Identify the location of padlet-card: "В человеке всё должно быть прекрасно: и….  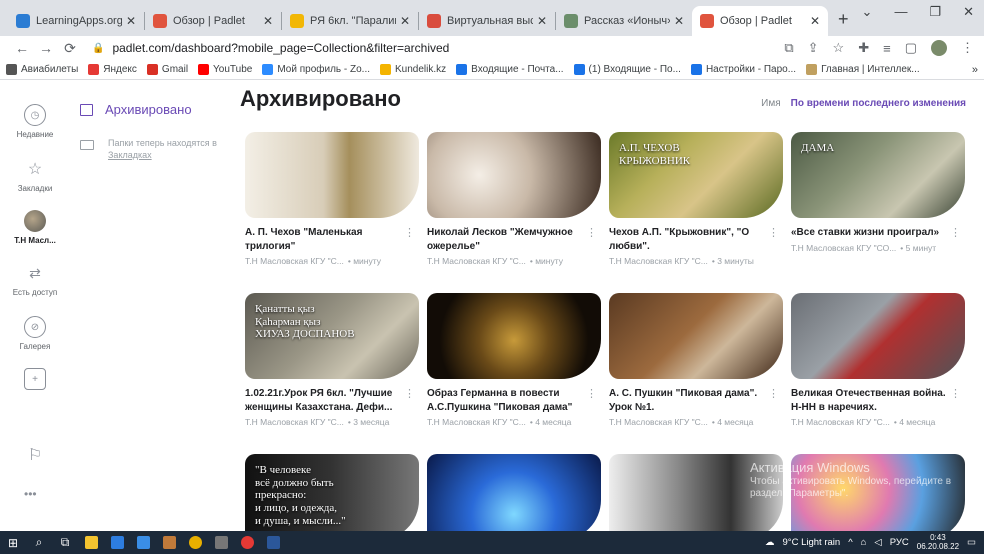
(332, 492).